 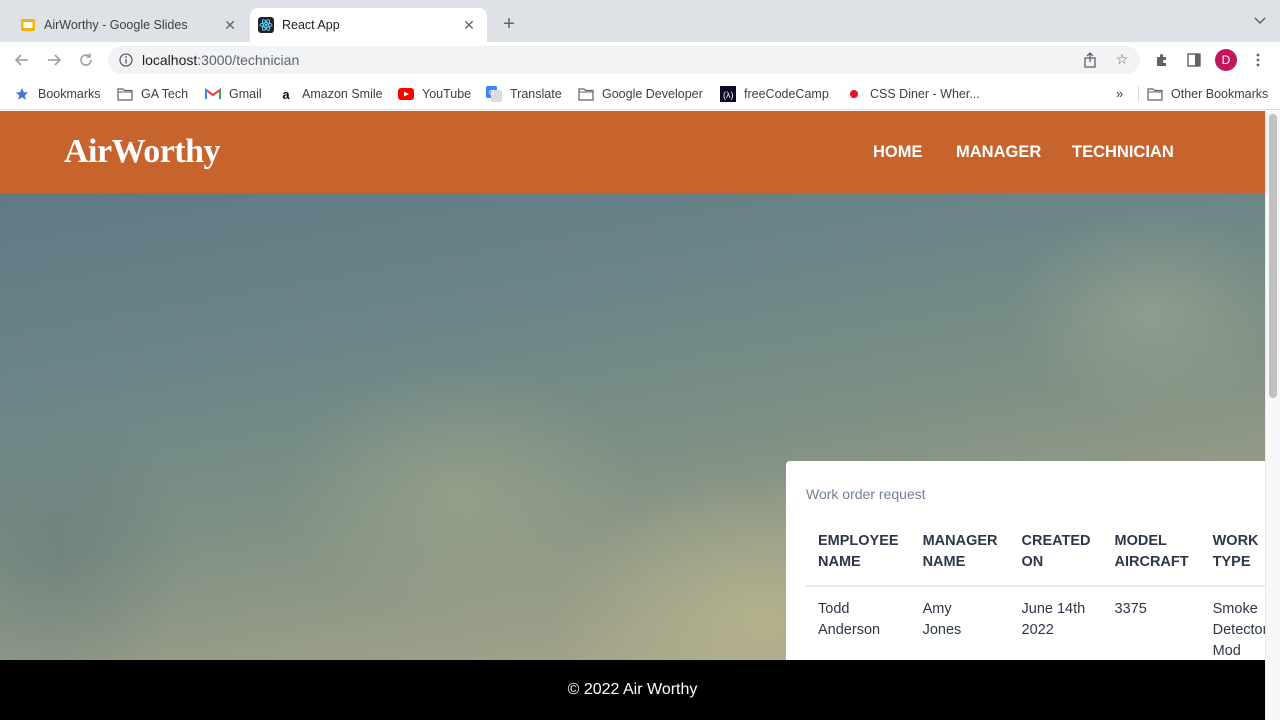 What do you see at coordinates (866, 494) in the screenshot?
I see `work-order-title: Work order request` at bounding box center [866, 494].